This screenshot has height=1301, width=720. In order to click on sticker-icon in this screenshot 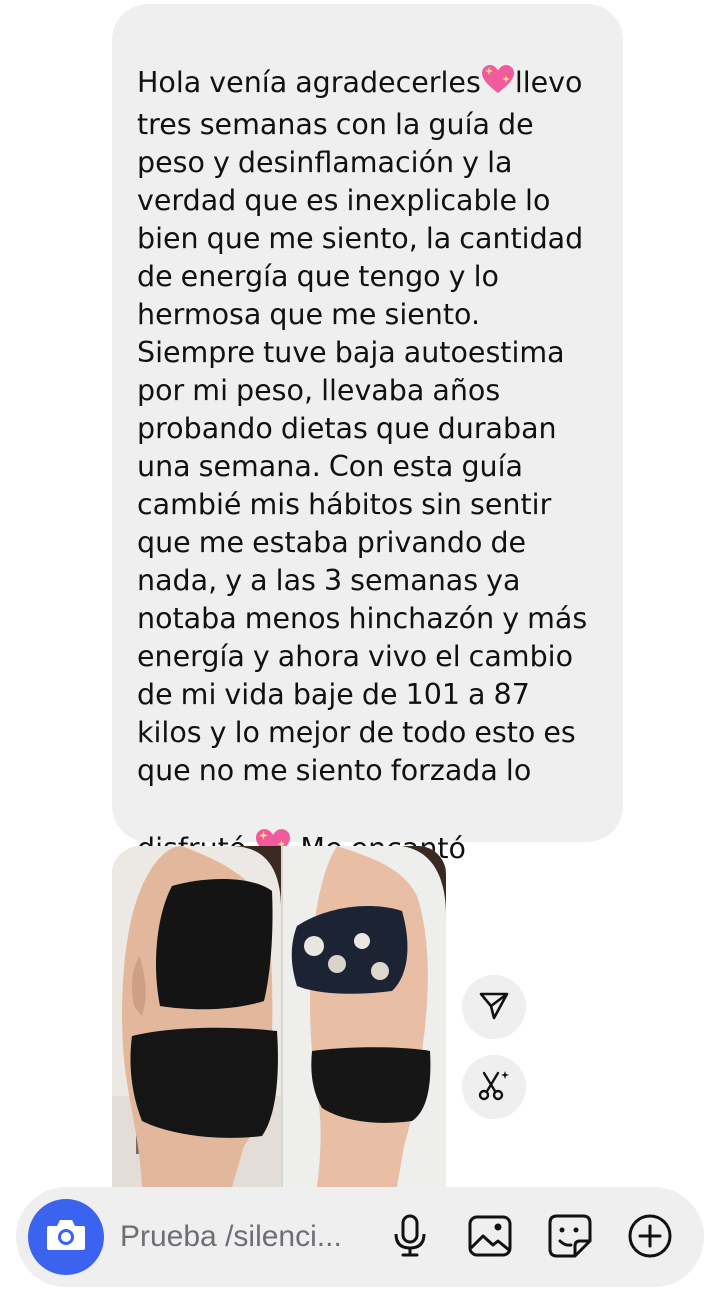, I will do `click(570, 1238)`.